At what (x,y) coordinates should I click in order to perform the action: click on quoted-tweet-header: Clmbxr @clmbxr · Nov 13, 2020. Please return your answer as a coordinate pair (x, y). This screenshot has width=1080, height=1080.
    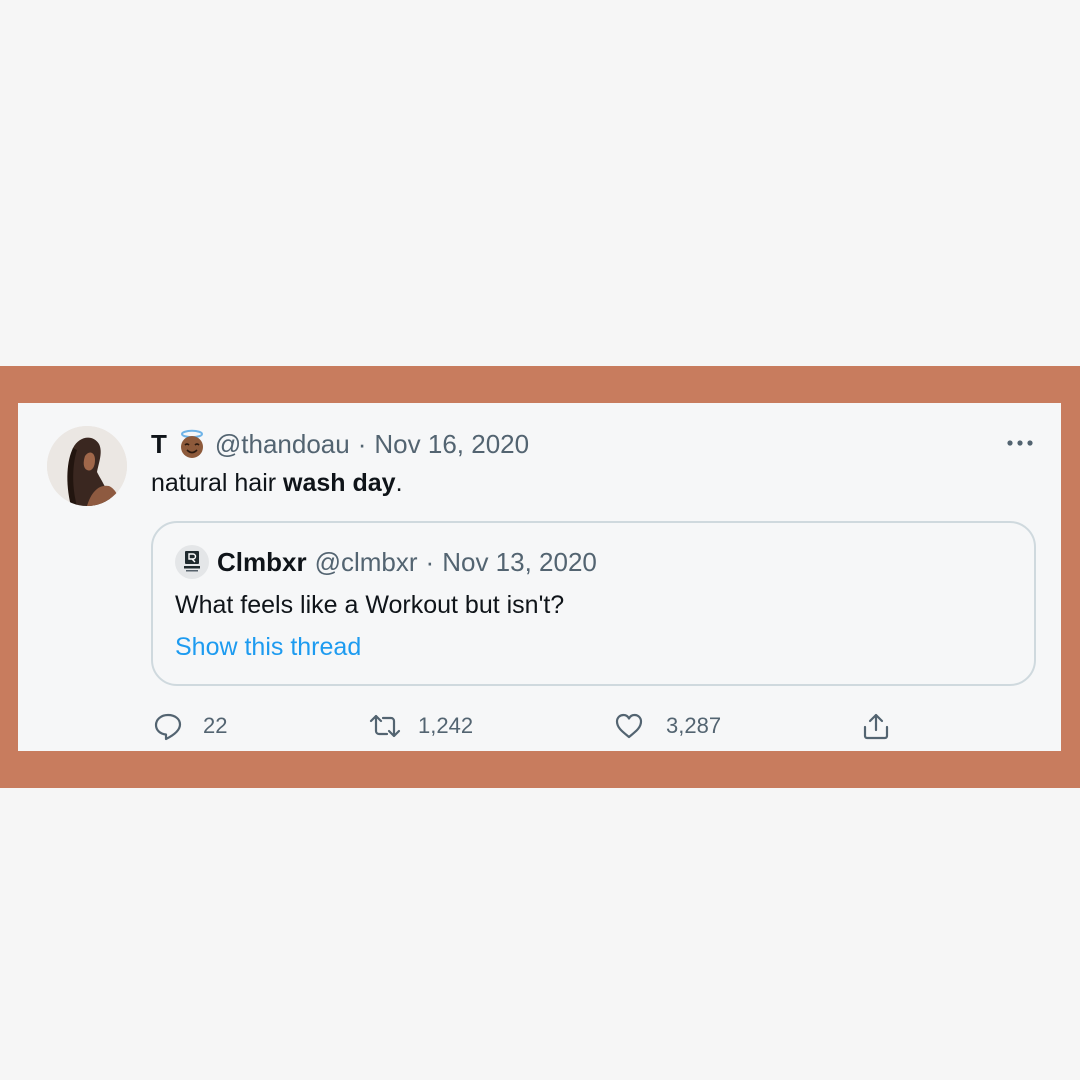
    Looking at the image, I should click on (386, 562).